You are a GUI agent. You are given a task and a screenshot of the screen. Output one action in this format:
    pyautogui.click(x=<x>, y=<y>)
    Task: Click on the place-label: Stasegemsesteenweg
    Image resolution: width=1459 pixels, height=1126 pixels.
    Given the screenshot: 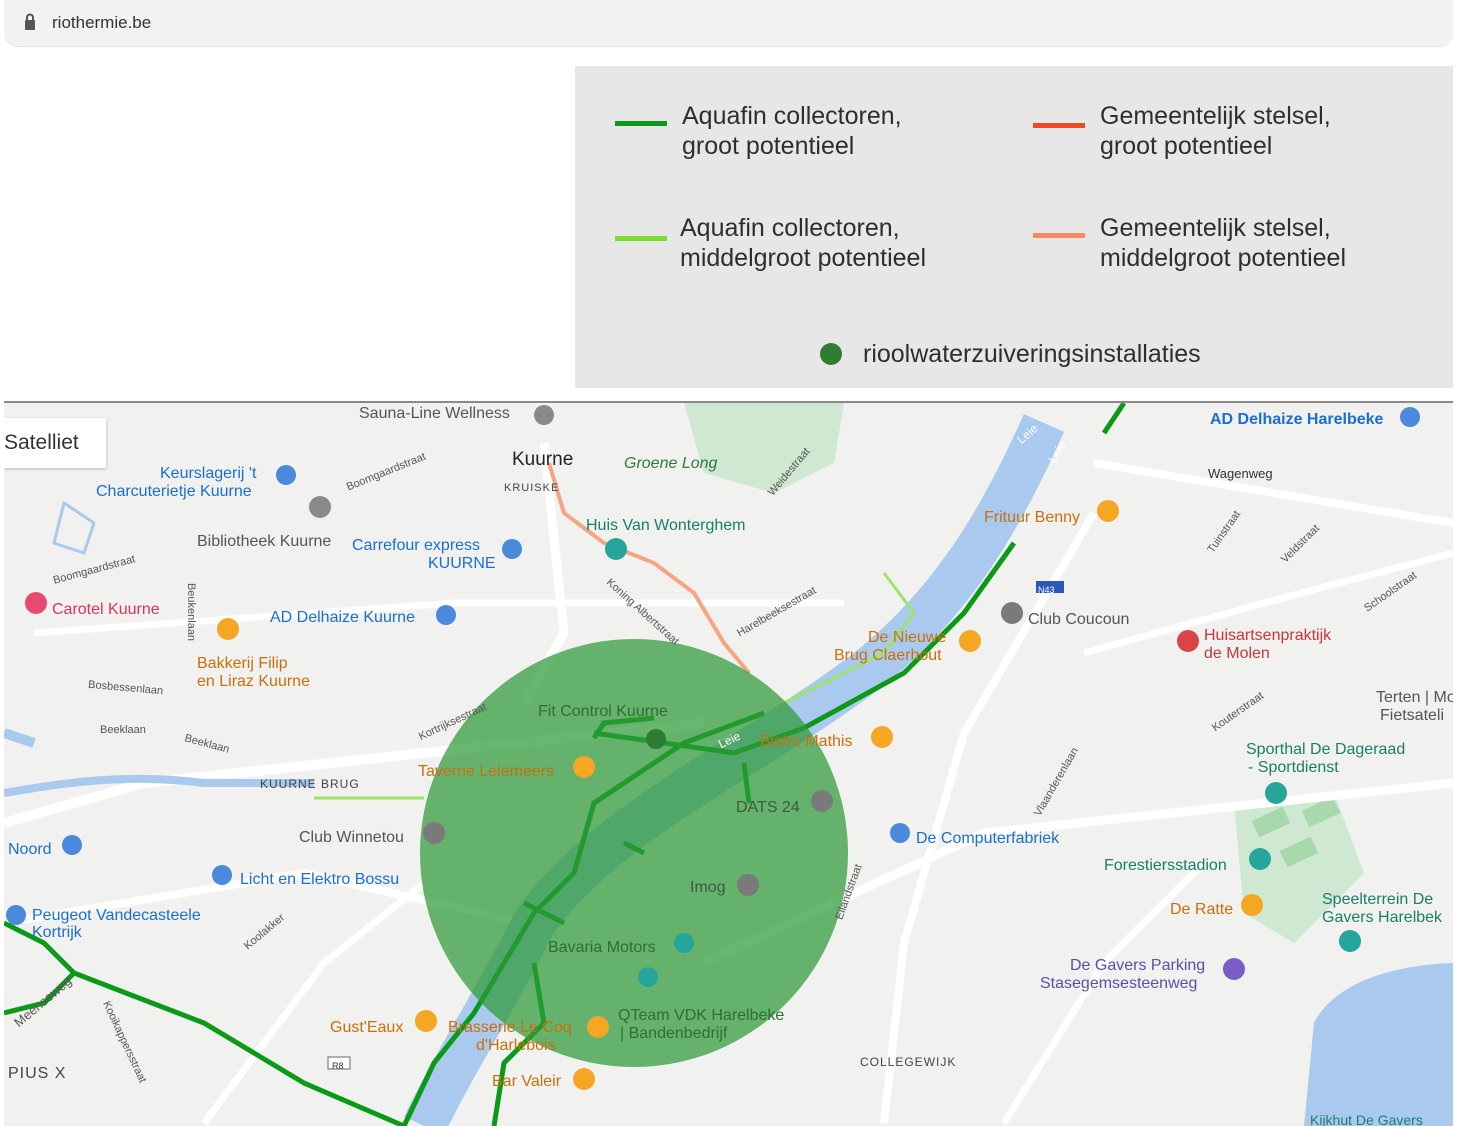 What is the action you would take?
    pyautogui.click(x=1118, y=984)
    